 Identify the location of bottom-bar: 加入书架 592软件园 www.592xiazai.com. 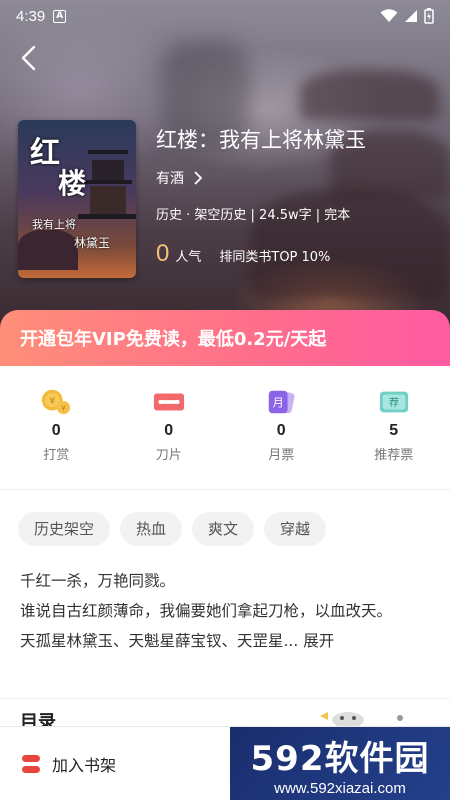
(225, 763).